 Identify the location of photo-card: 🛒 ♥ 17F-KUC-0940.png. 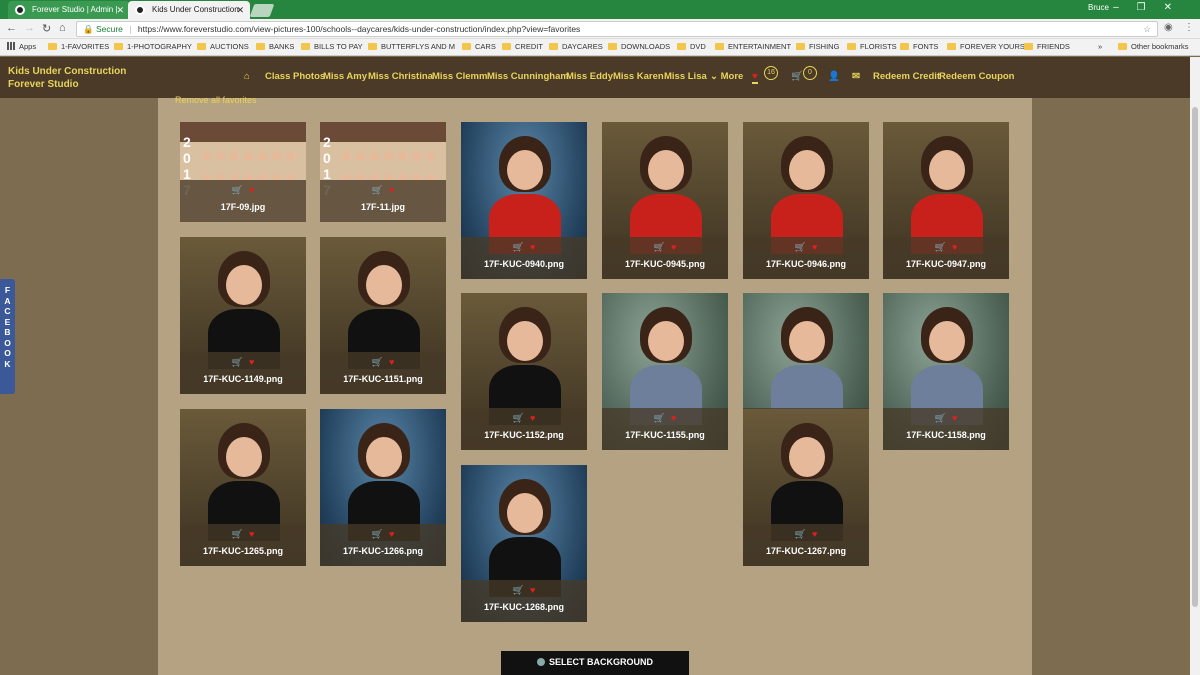
(524, 200).